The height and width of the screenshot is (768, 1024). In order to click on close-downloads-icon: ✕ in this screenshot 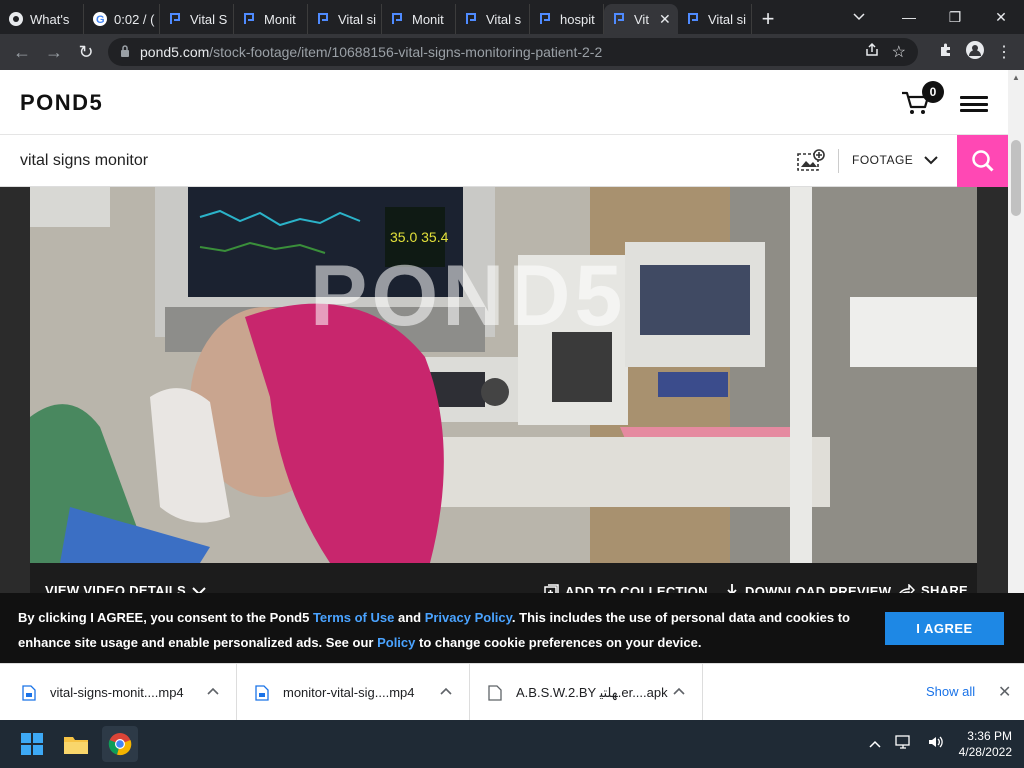, I will do `click(1004, 692)`.